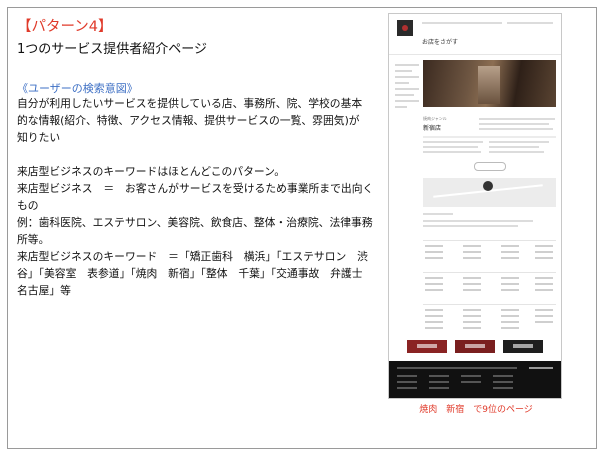 The height and width of the screenshot is (456, 605). Describe the element at coordinates (475, 379) in the screenshot. I see `site-footer` at that location.